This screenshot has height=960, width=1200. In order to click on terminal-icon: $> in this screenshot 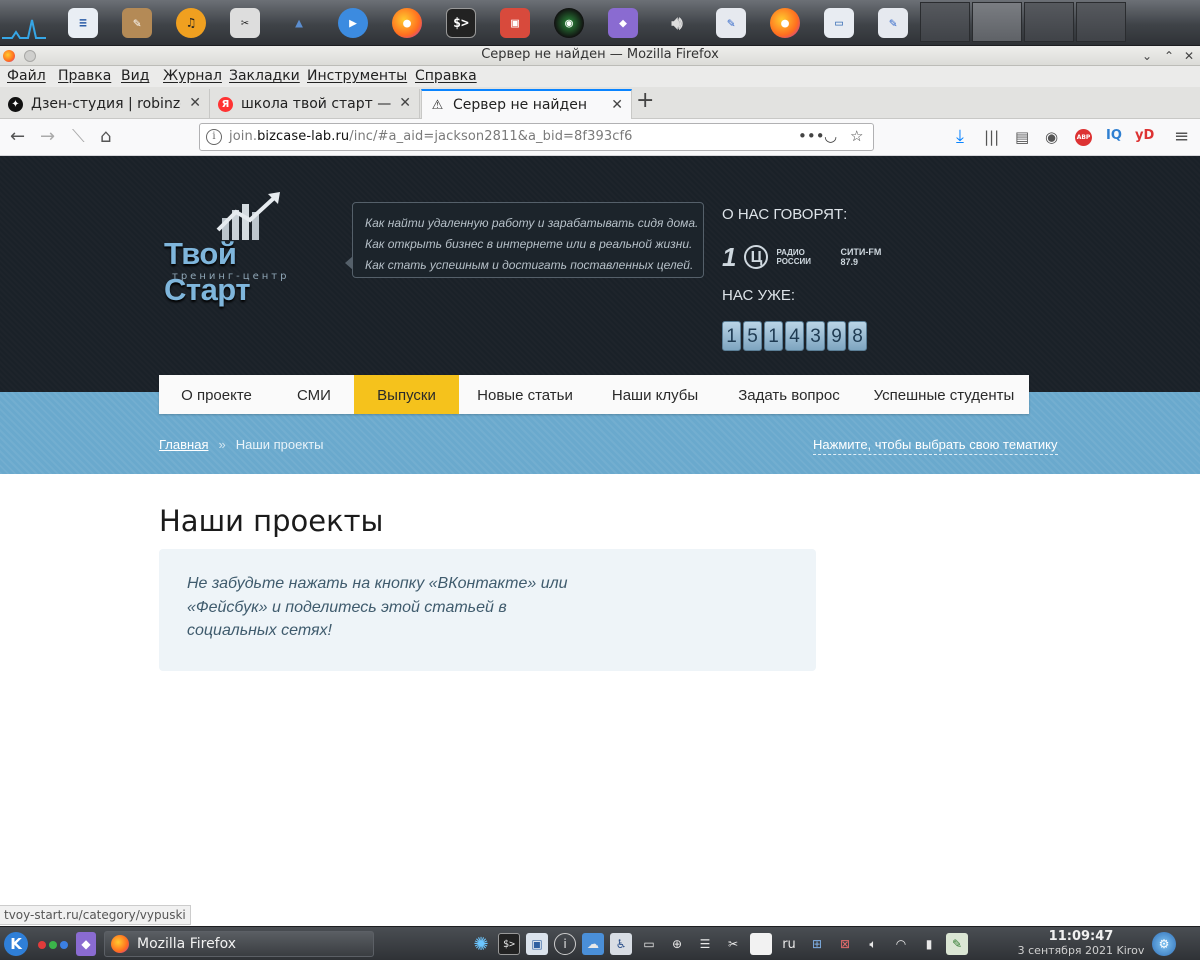, I will do `click(509, 944)`.